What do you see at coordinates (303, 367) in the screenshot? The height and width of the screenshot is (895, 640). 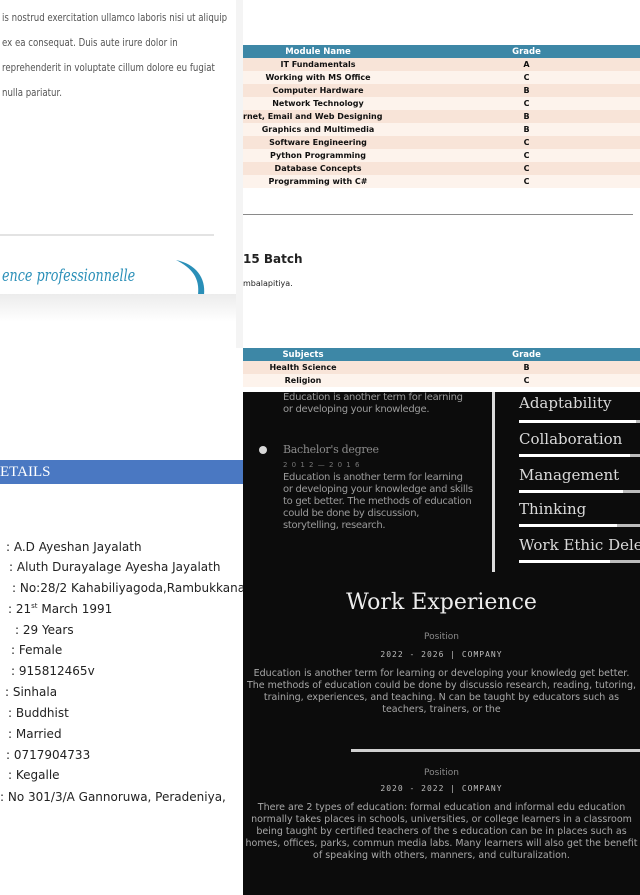 I see `subject-name: Health Science` at bounding box center [303, 367].